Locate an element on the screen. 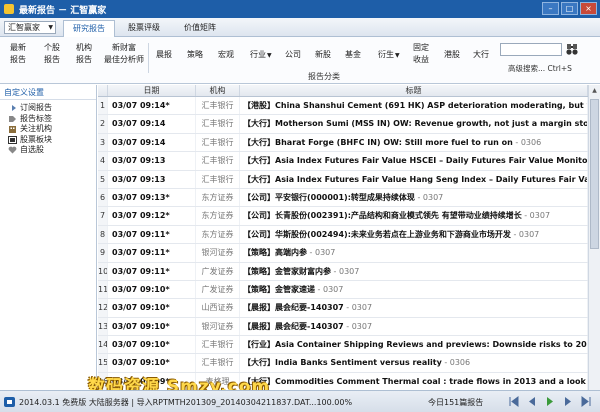 Image resolution: width=600 pixels, height=412 pixels. report-category-label: 报告分类 is located at coordinates (324, 76).